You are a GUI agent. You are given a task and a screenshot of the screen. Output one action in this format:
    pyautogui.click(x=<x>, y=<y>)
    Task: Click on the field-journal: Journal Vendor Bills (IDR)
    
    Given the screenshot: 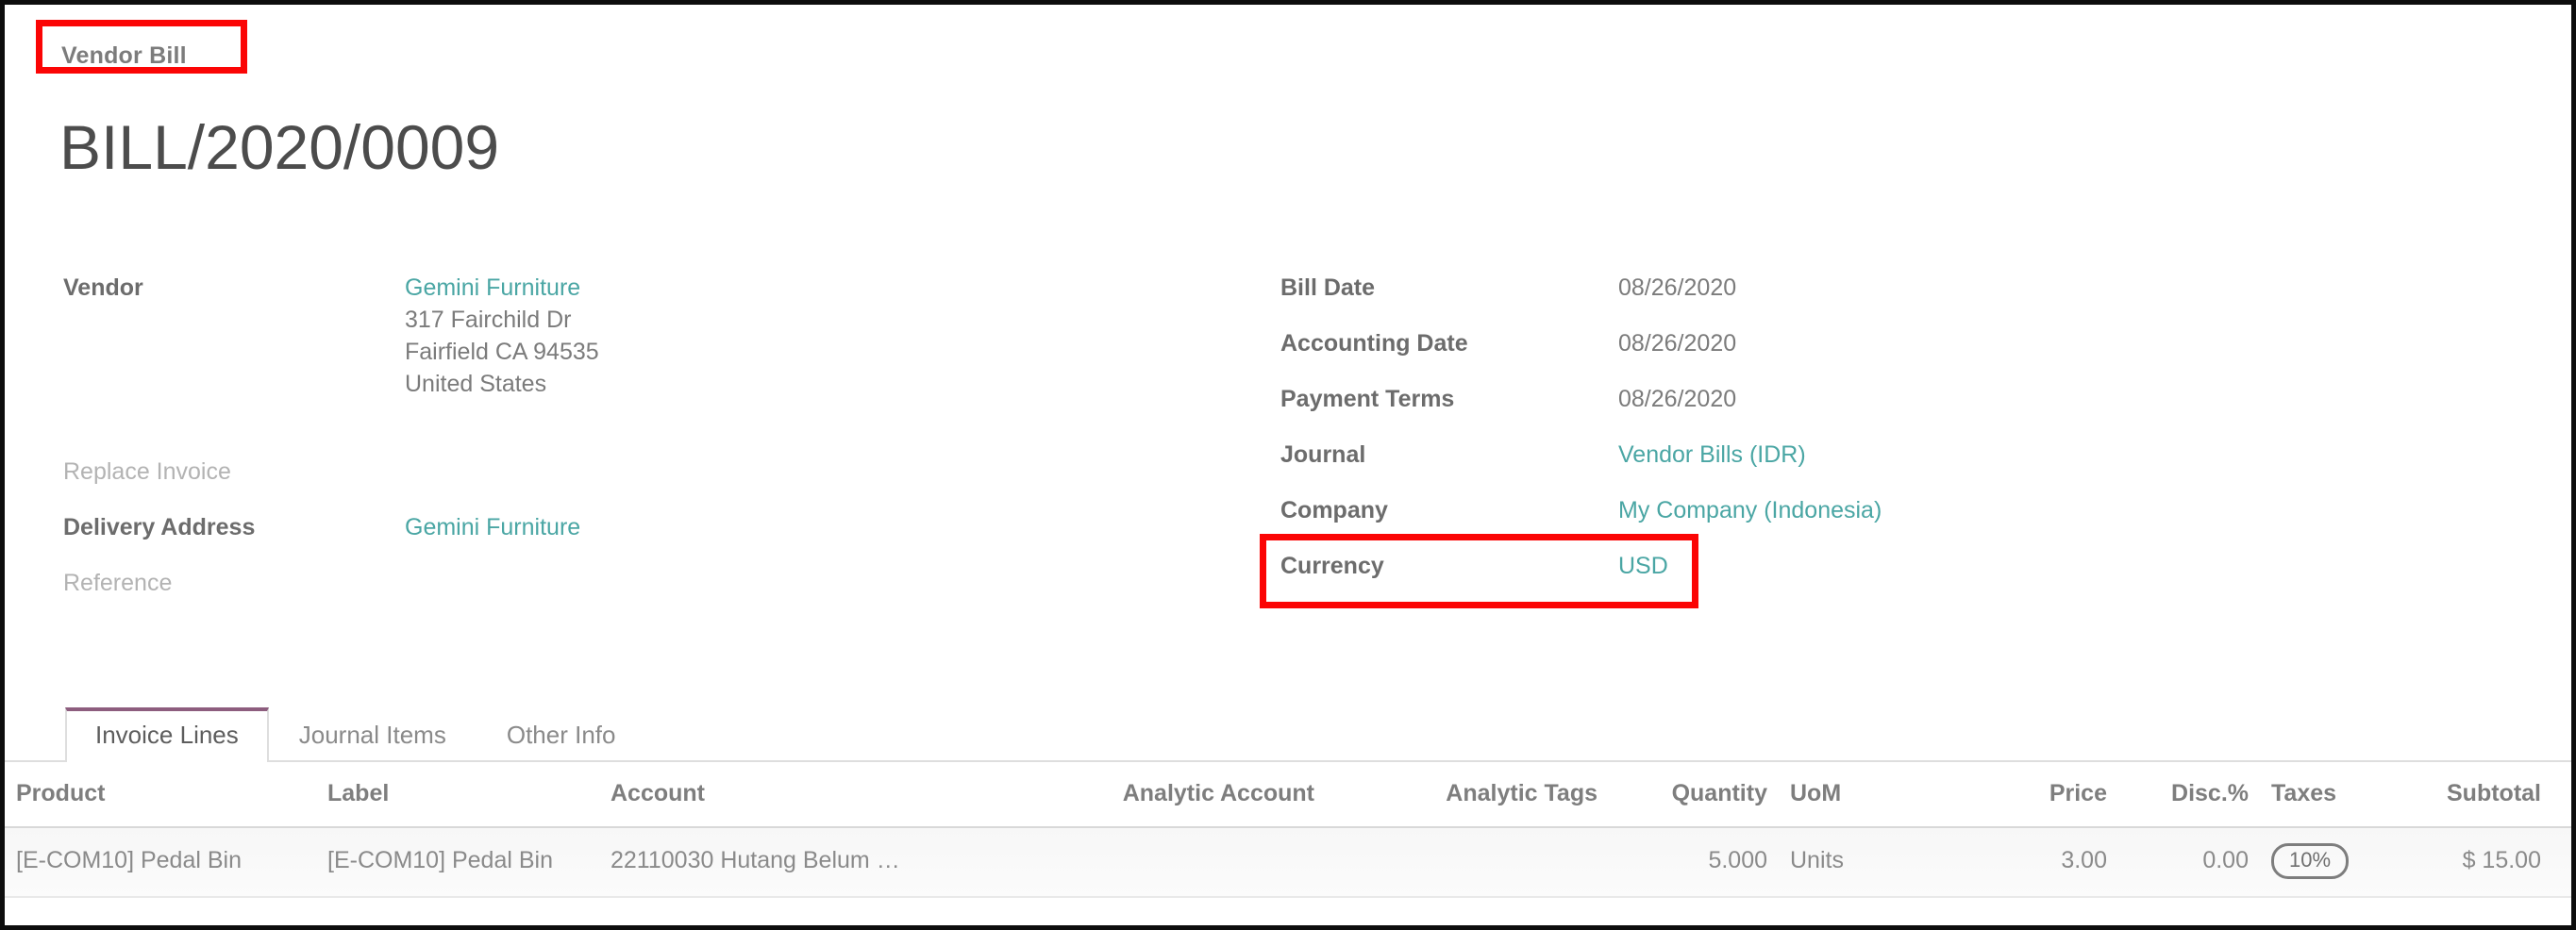 What is the action you would take?
    pyautogui.click(x=1799, y=466)
    